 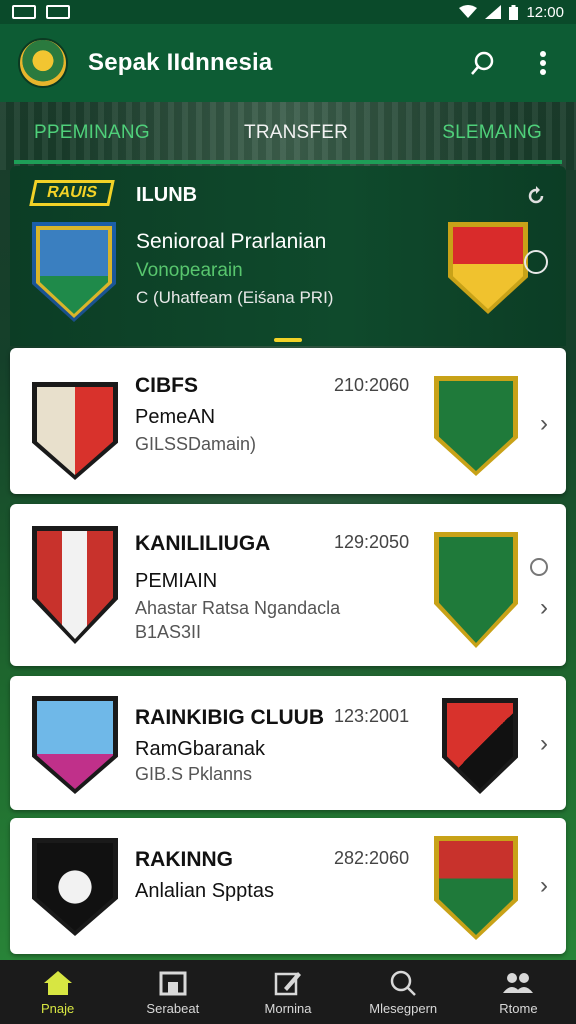 I want to click on search-button, so click(x=483, y=63).